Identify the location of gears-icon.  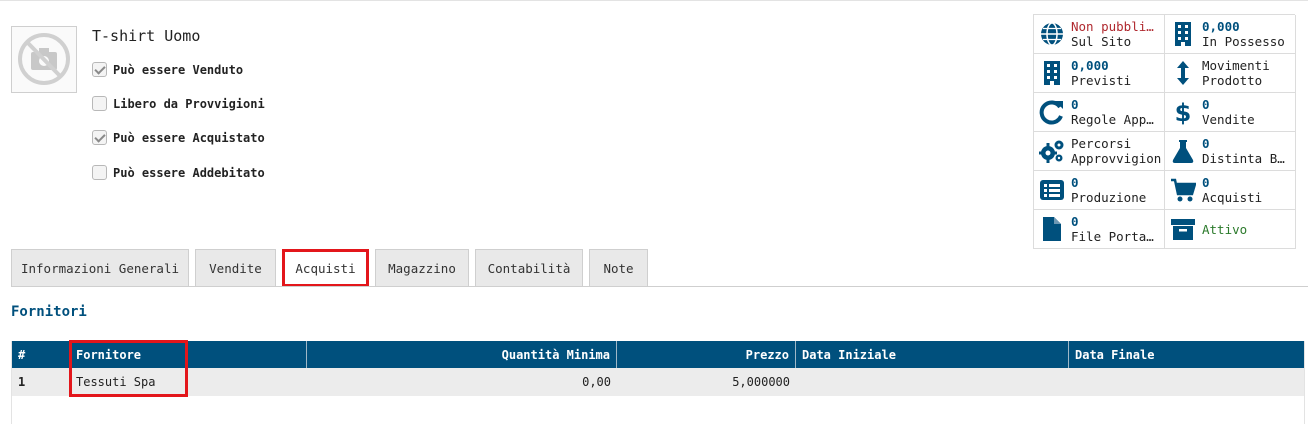
(1052, 151).